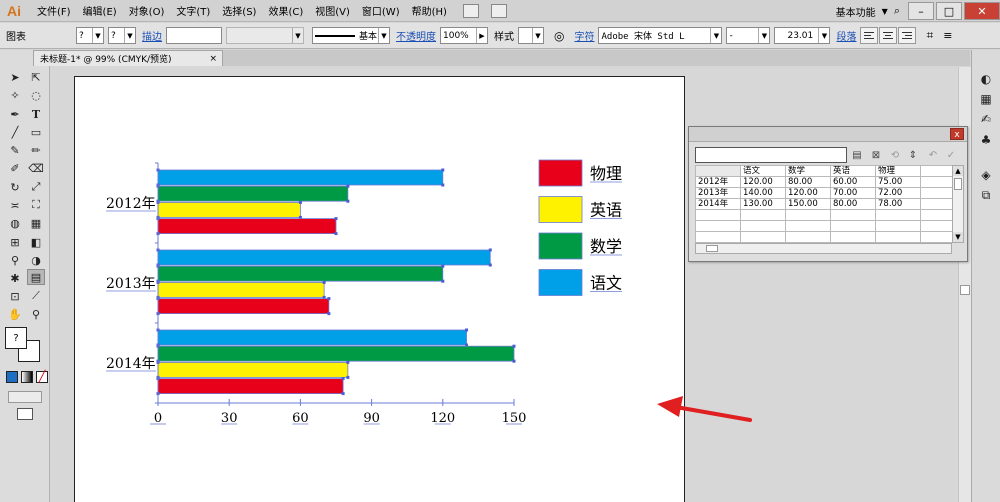 Image resolution: width=1000 pixels, height=502 pixels. I want to click on table-cell: 70.00, so click(853, 193).